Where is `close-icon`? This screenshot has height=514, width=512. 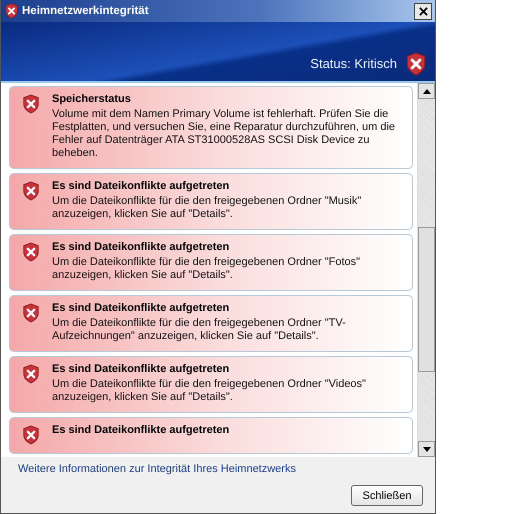 close-icon is located at coordinates (423, 11).